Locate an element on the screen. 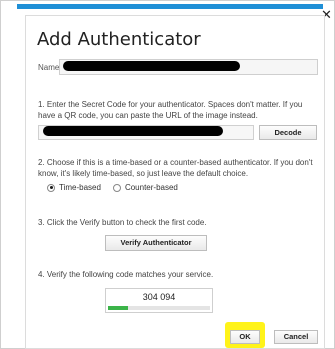 This screenshot has width=335, height=349. radio-time-based: Time-based is located at coordinates (74, 187).